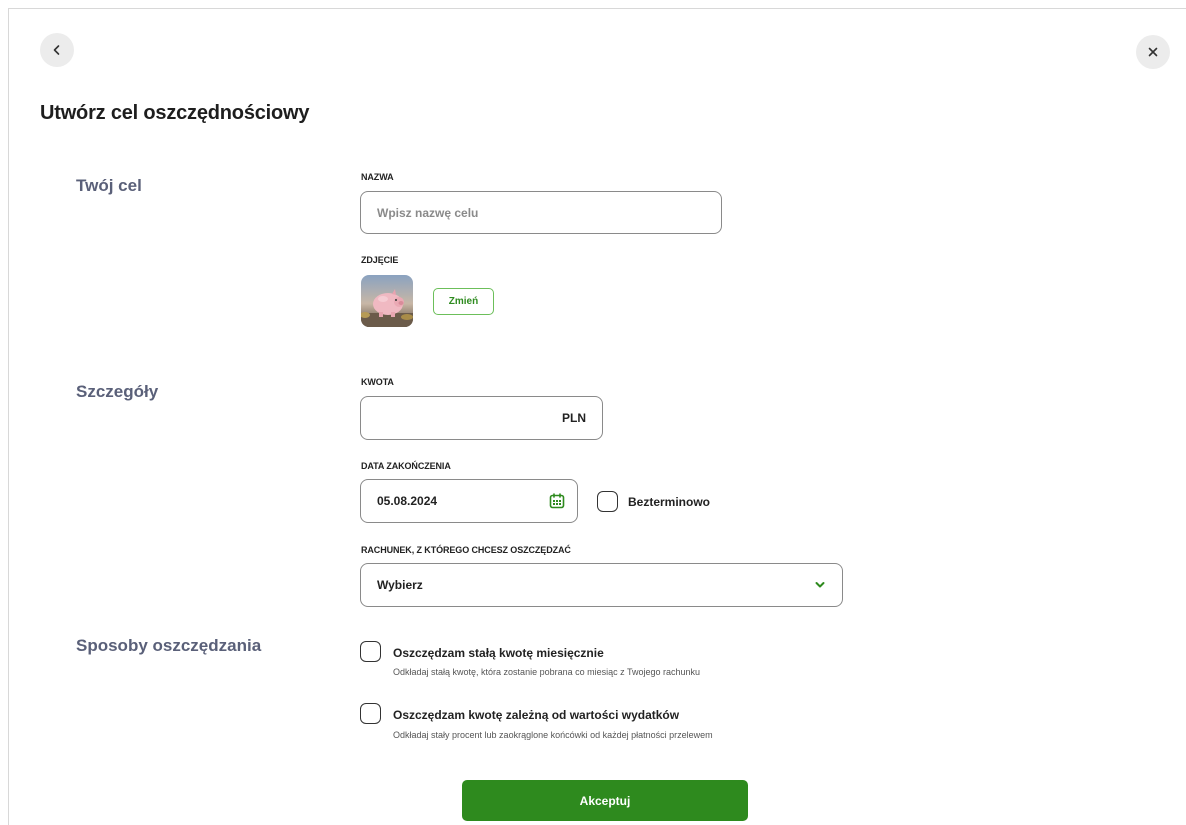 The height and width of the screenshot is (825, 1186). Describe the element at coordinates (406, 466) in the screenshot. I see `end-date-label: DATA ZAKOŃCZENIA` at that location.